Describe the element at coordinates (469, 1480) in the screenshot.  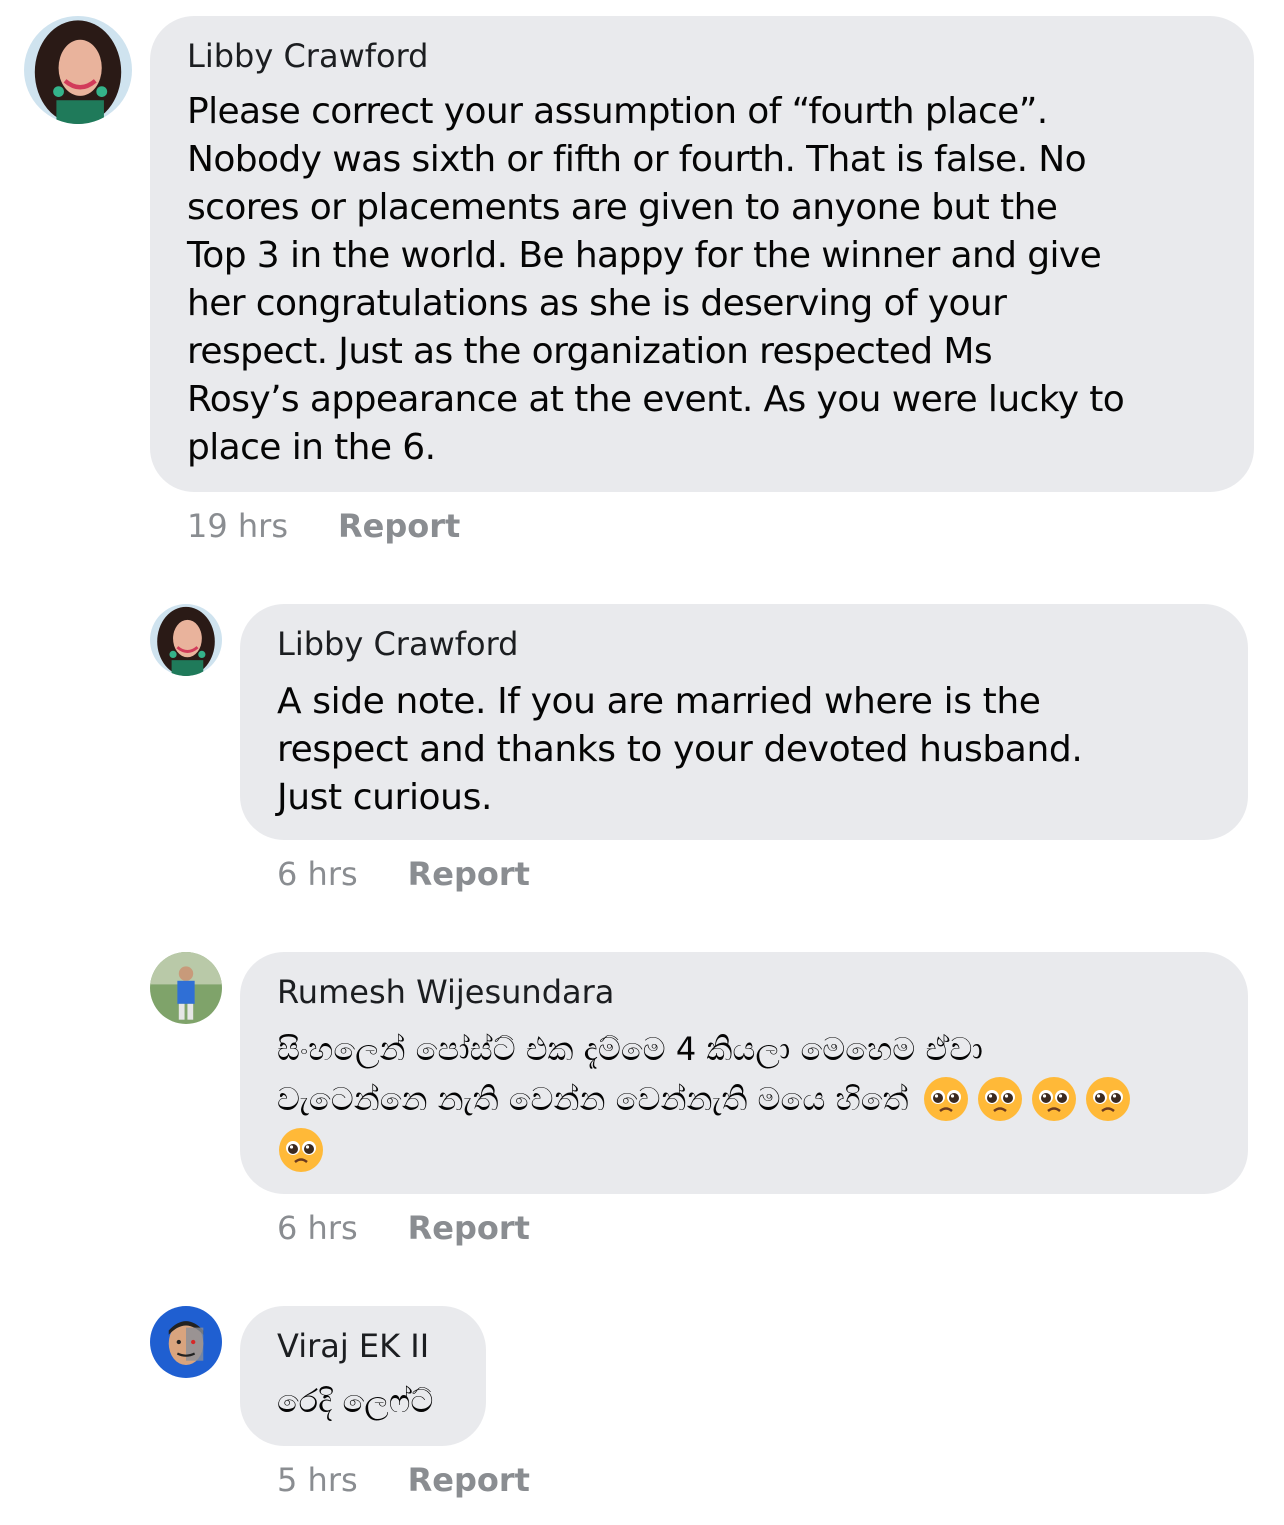
I see `report-button: Report` at that location.